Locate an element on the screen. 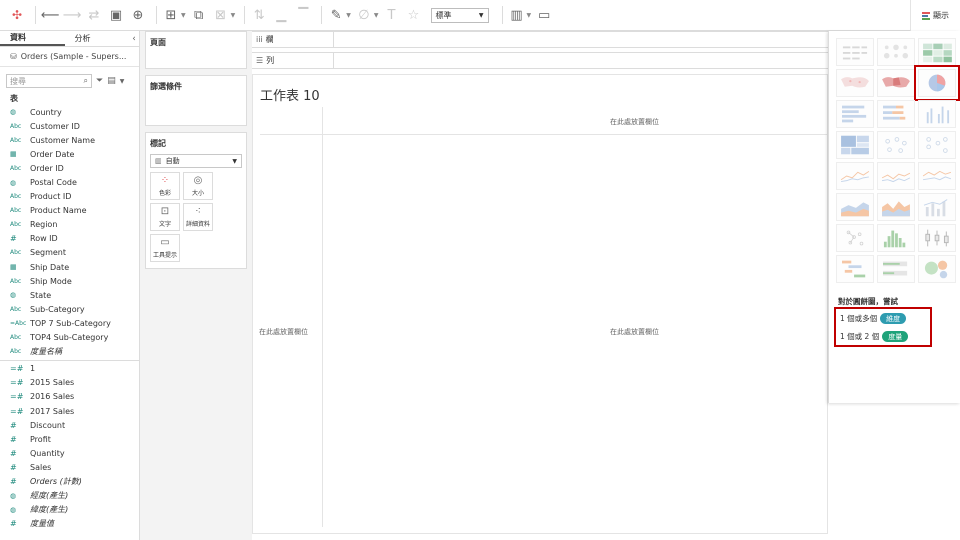 This screenshot has width=960, height=540. box-whisker-thumb is located at coordinates (937, 238).